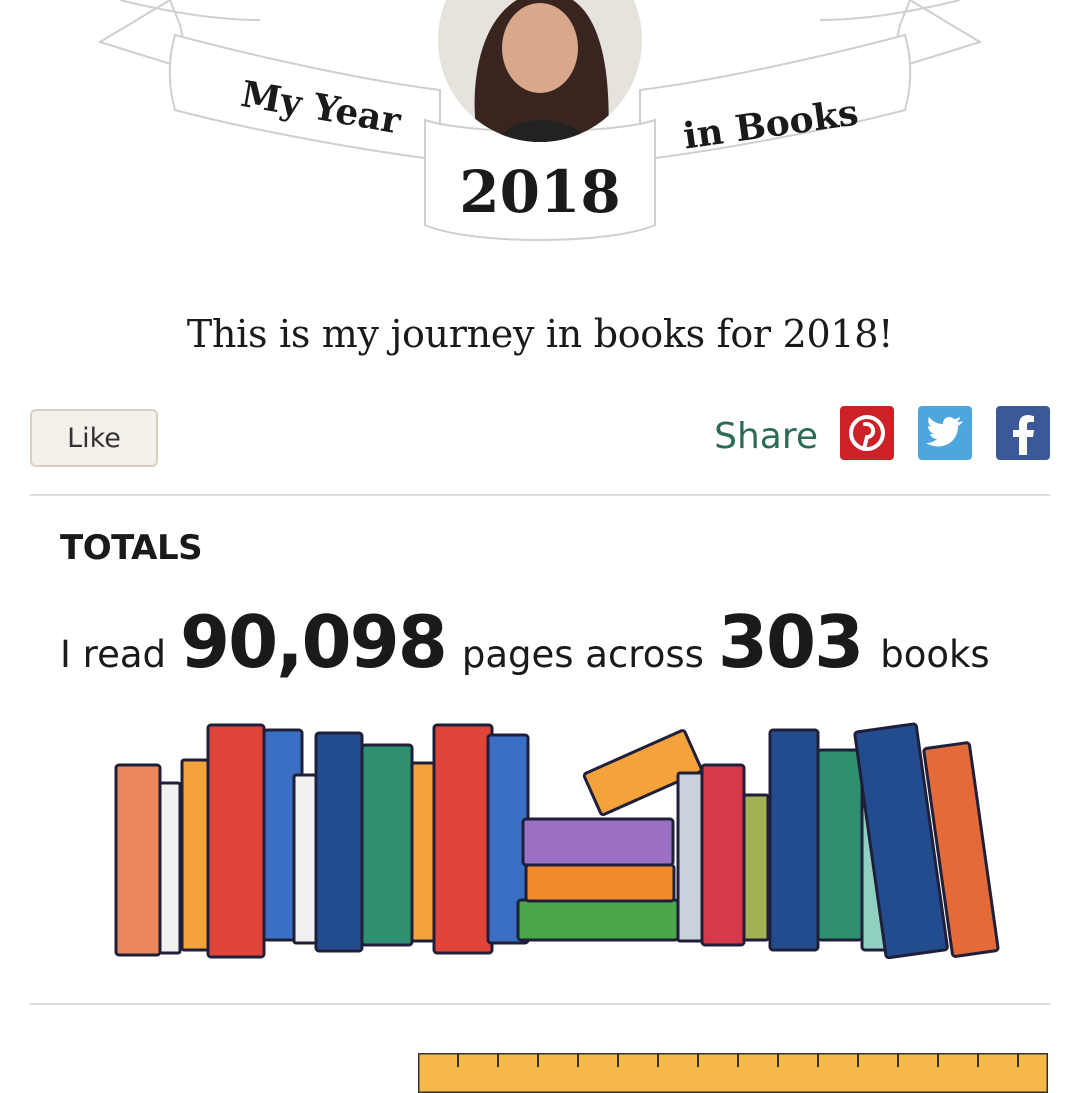 This screenshot has height=1093, width=1080. I want to click on pages-count: 90,098, so click(314, 642).